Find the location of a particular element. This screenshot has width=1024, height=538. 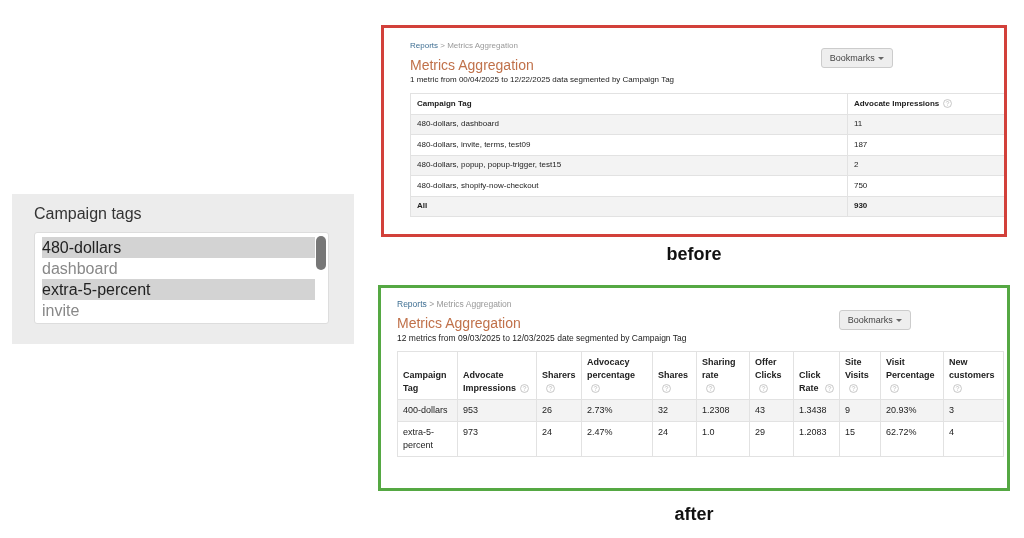

table-cell: 3 is located at coordinates (951, 410).